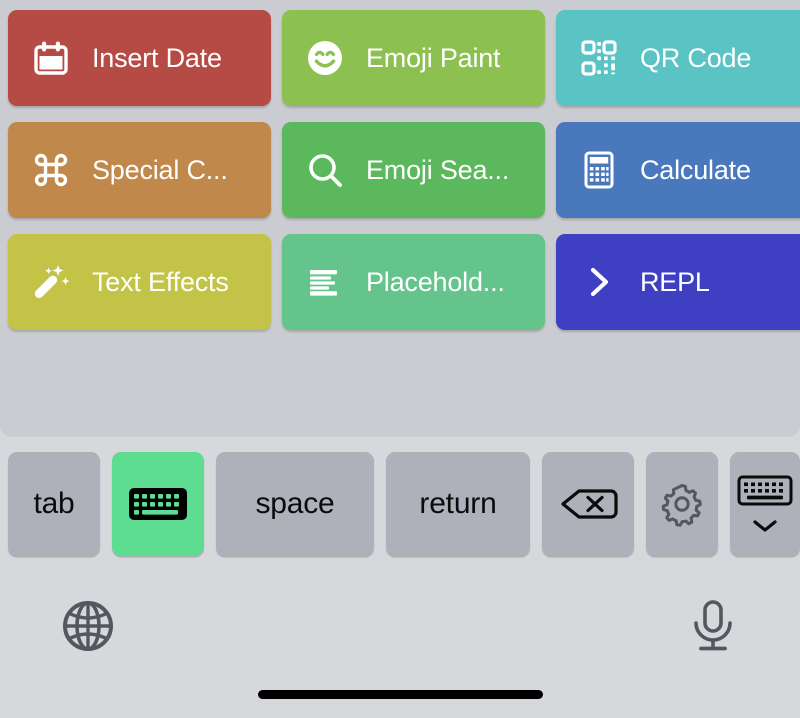  What do you see at coordinates (51, 170) in the screenshot?
I see `command-key-icon` at bounding box center [51, 170].